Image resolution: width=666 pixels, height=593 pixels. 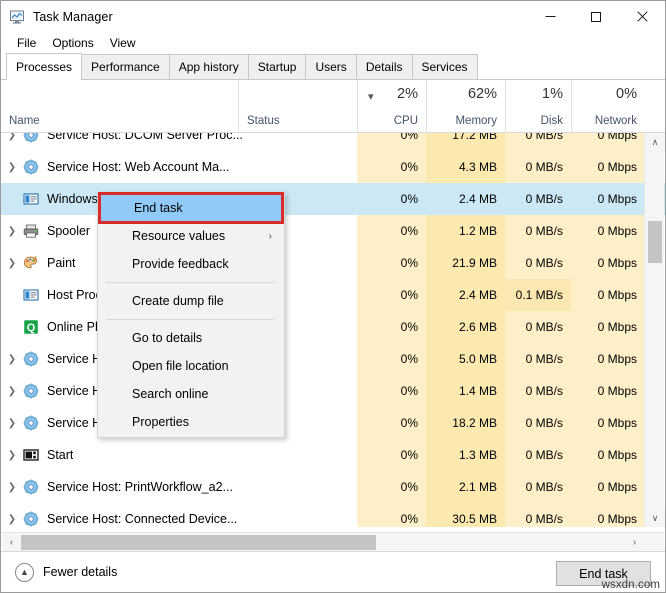 I want to click on tab-processes: Processes, so click(x=44, y=66).